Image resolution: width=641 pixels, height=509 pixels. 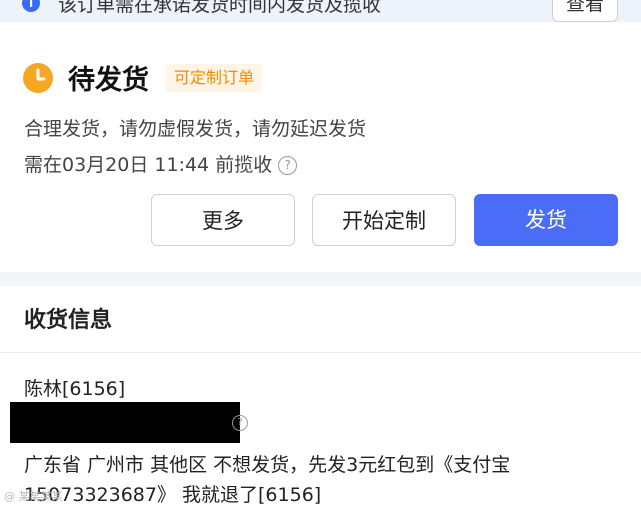 What do you see at coordinates (267, 465) in the screenshot?
I see `receiver-address-line-1: 广东省 广州市 其他区 不想发货，先发3元红包到《支付宝` at bounding box center [267, 465].